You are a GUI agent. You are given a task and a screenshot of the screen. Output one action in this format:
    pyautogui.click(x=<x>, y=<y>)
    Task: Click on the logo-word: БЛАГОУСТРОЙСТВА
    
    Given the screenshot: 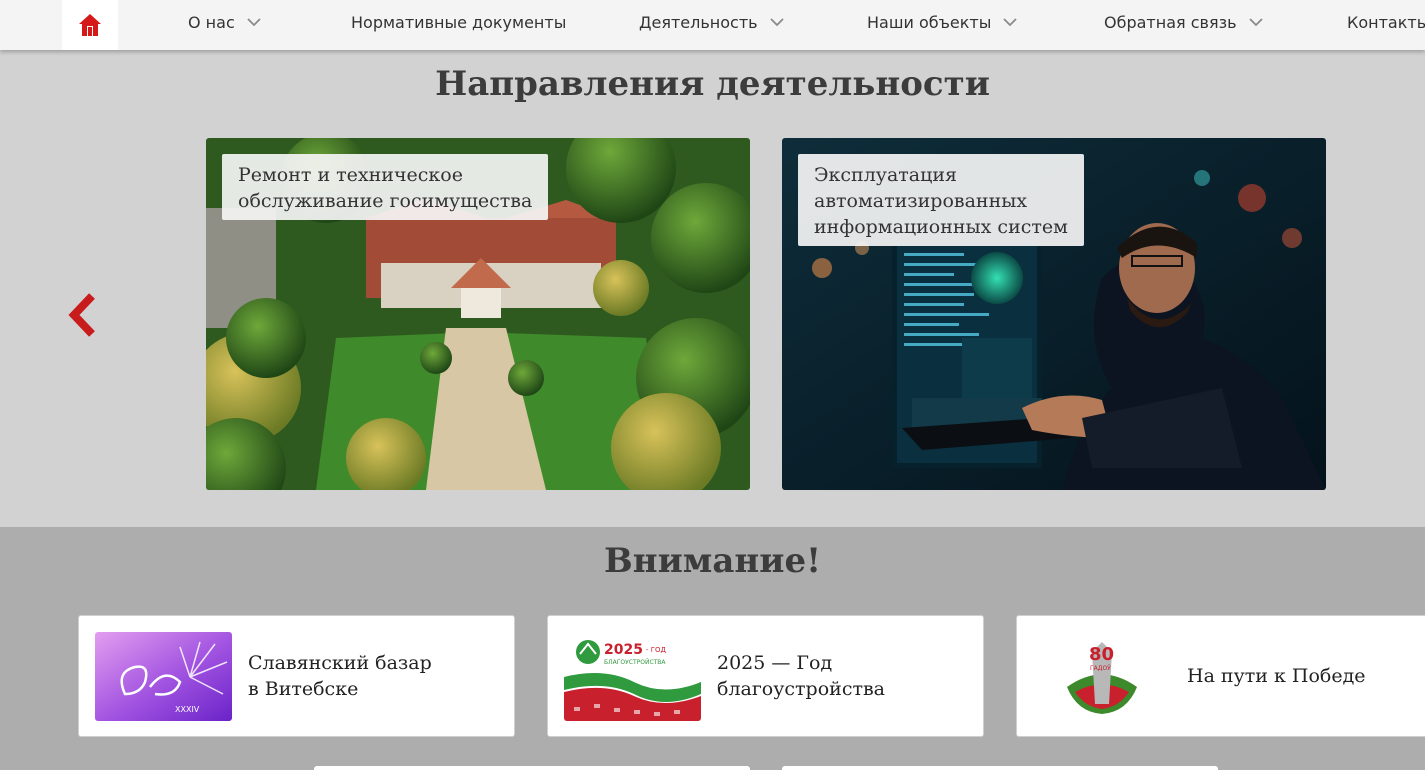 What is the action you would take?
    pyautogui.click(x=635, y=662)
    